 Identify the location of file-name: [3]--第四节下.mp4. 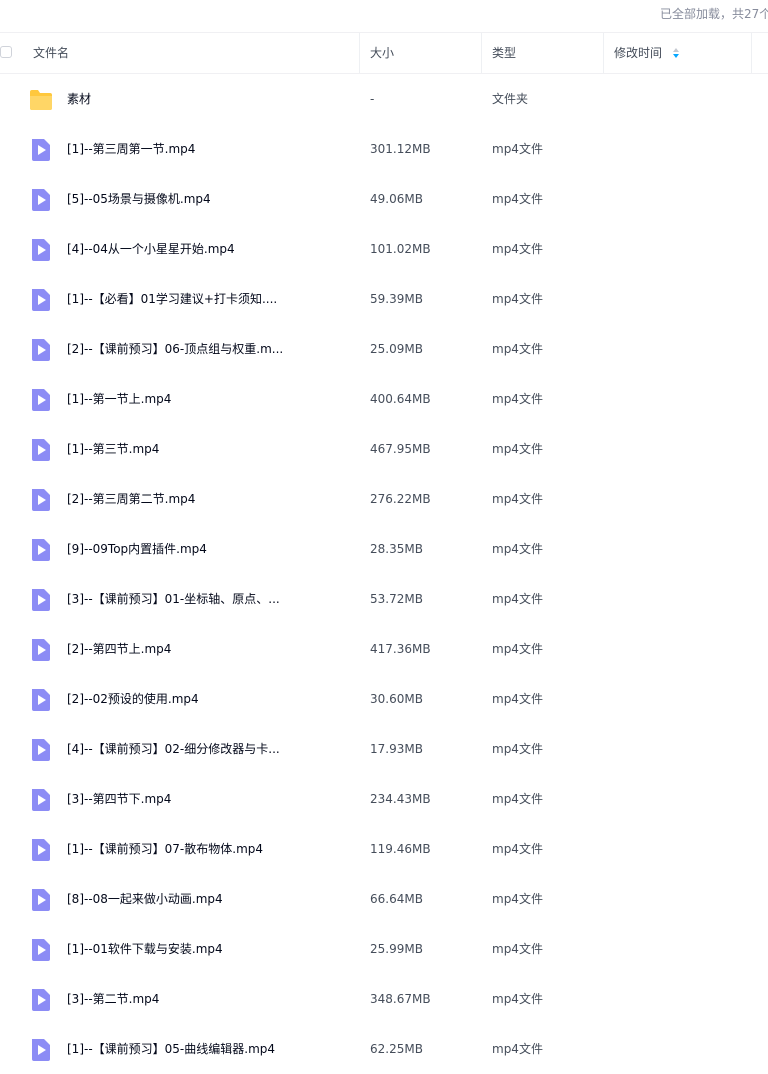
(119, 799).